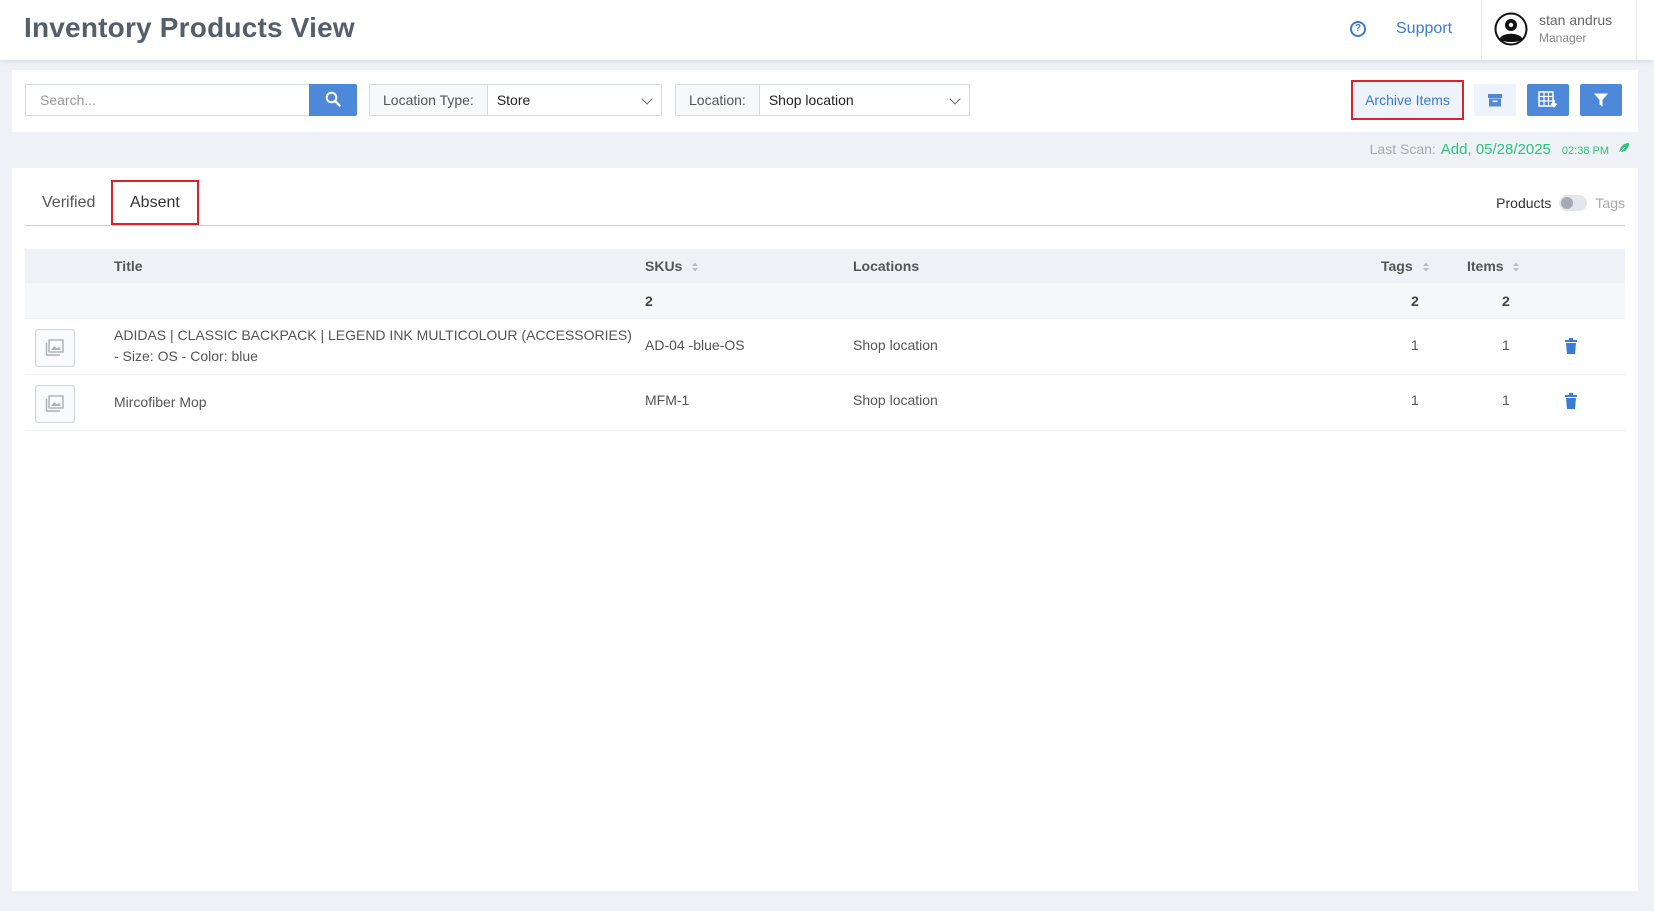  I want to click on last-scan-value: Add, 05/28/2025, so click(1495, 149).